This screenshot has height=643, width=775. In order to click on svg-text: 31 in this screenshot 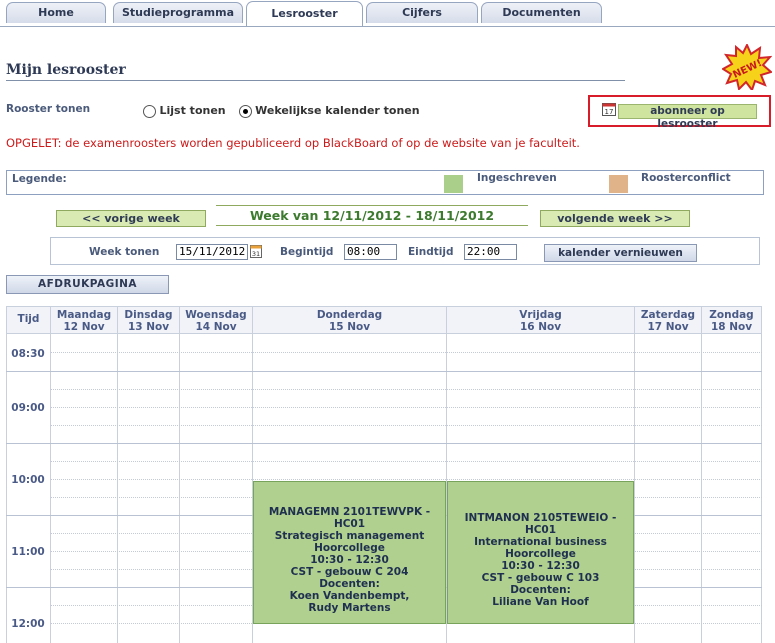, I will do `click(256, 254)`.